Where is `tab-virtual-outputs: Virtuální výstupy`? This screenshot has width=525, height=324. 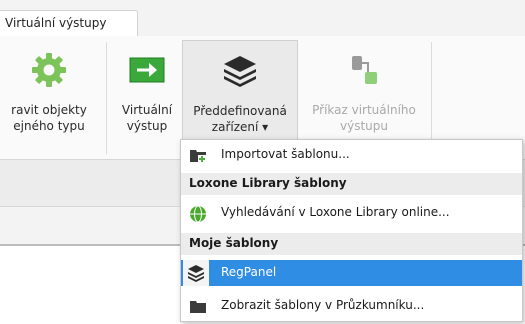 tab-virtual-outputs: Virtuální výstupy is located at coordinates (69, 23).